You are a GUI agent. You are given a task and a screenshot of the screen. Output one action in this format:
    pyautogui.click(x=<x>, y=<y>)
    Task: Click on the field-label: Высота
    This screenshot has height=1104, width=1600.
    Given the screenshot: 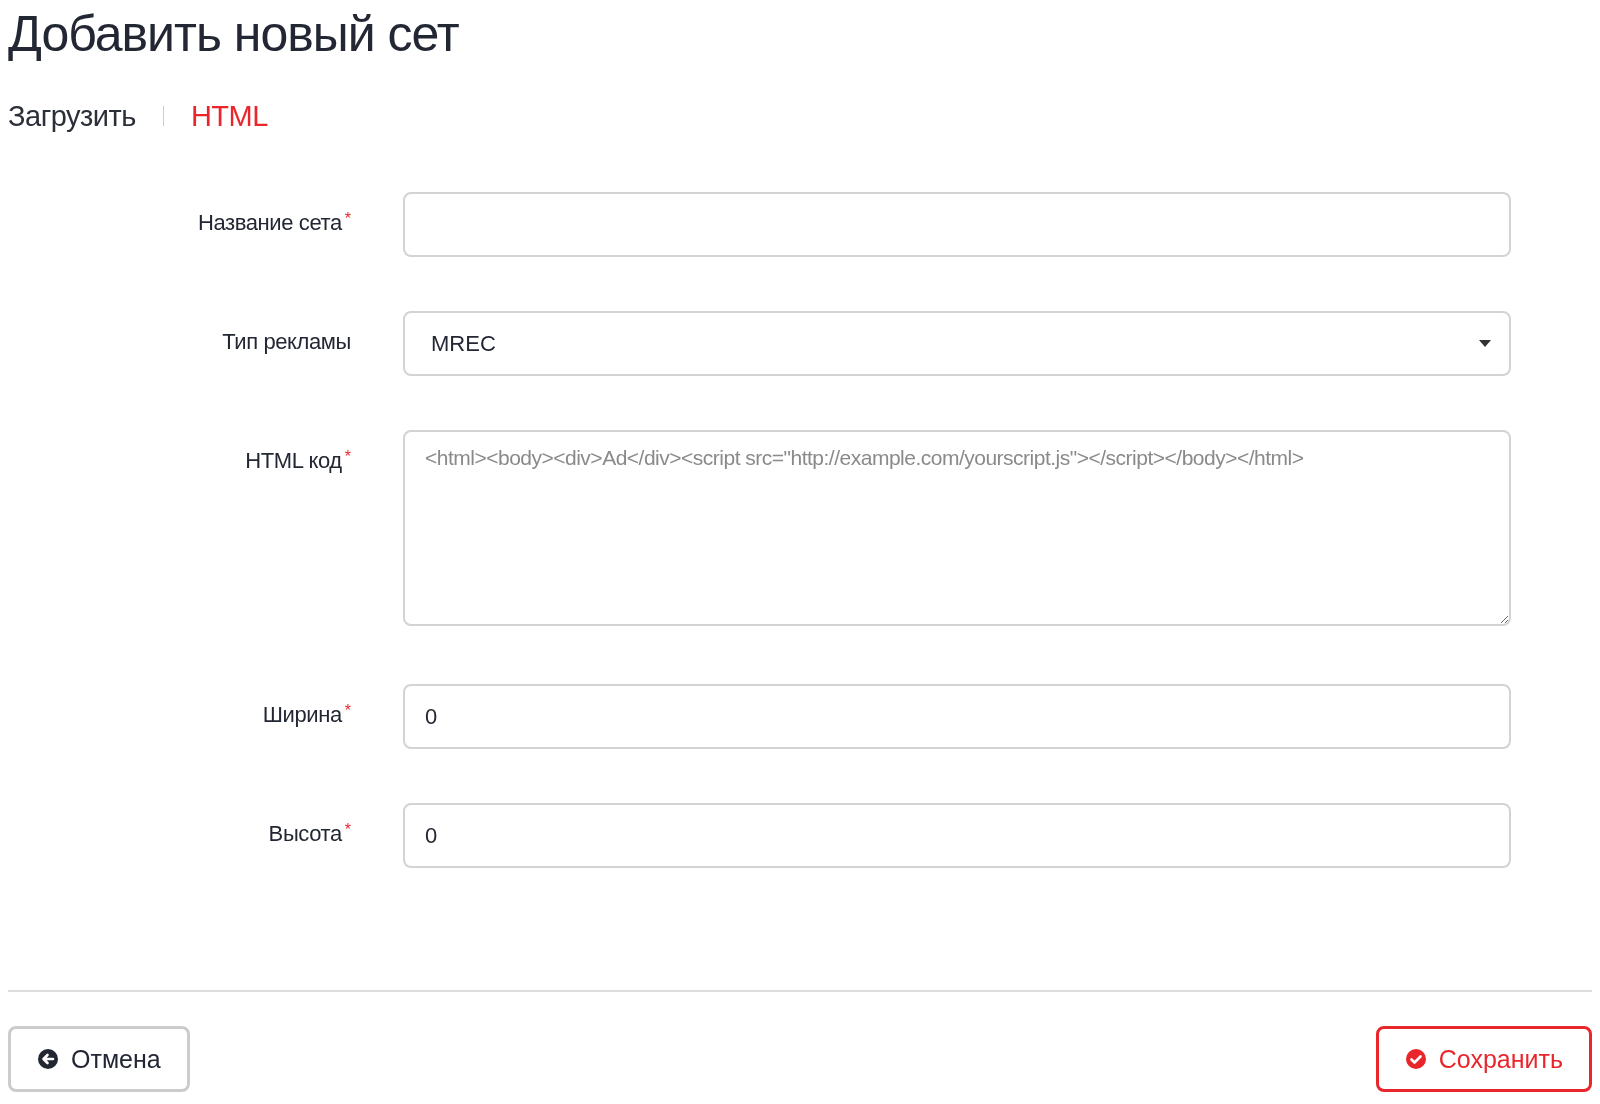 What is the action you would take?
    pyautogui.click(x=305, y=833)
    